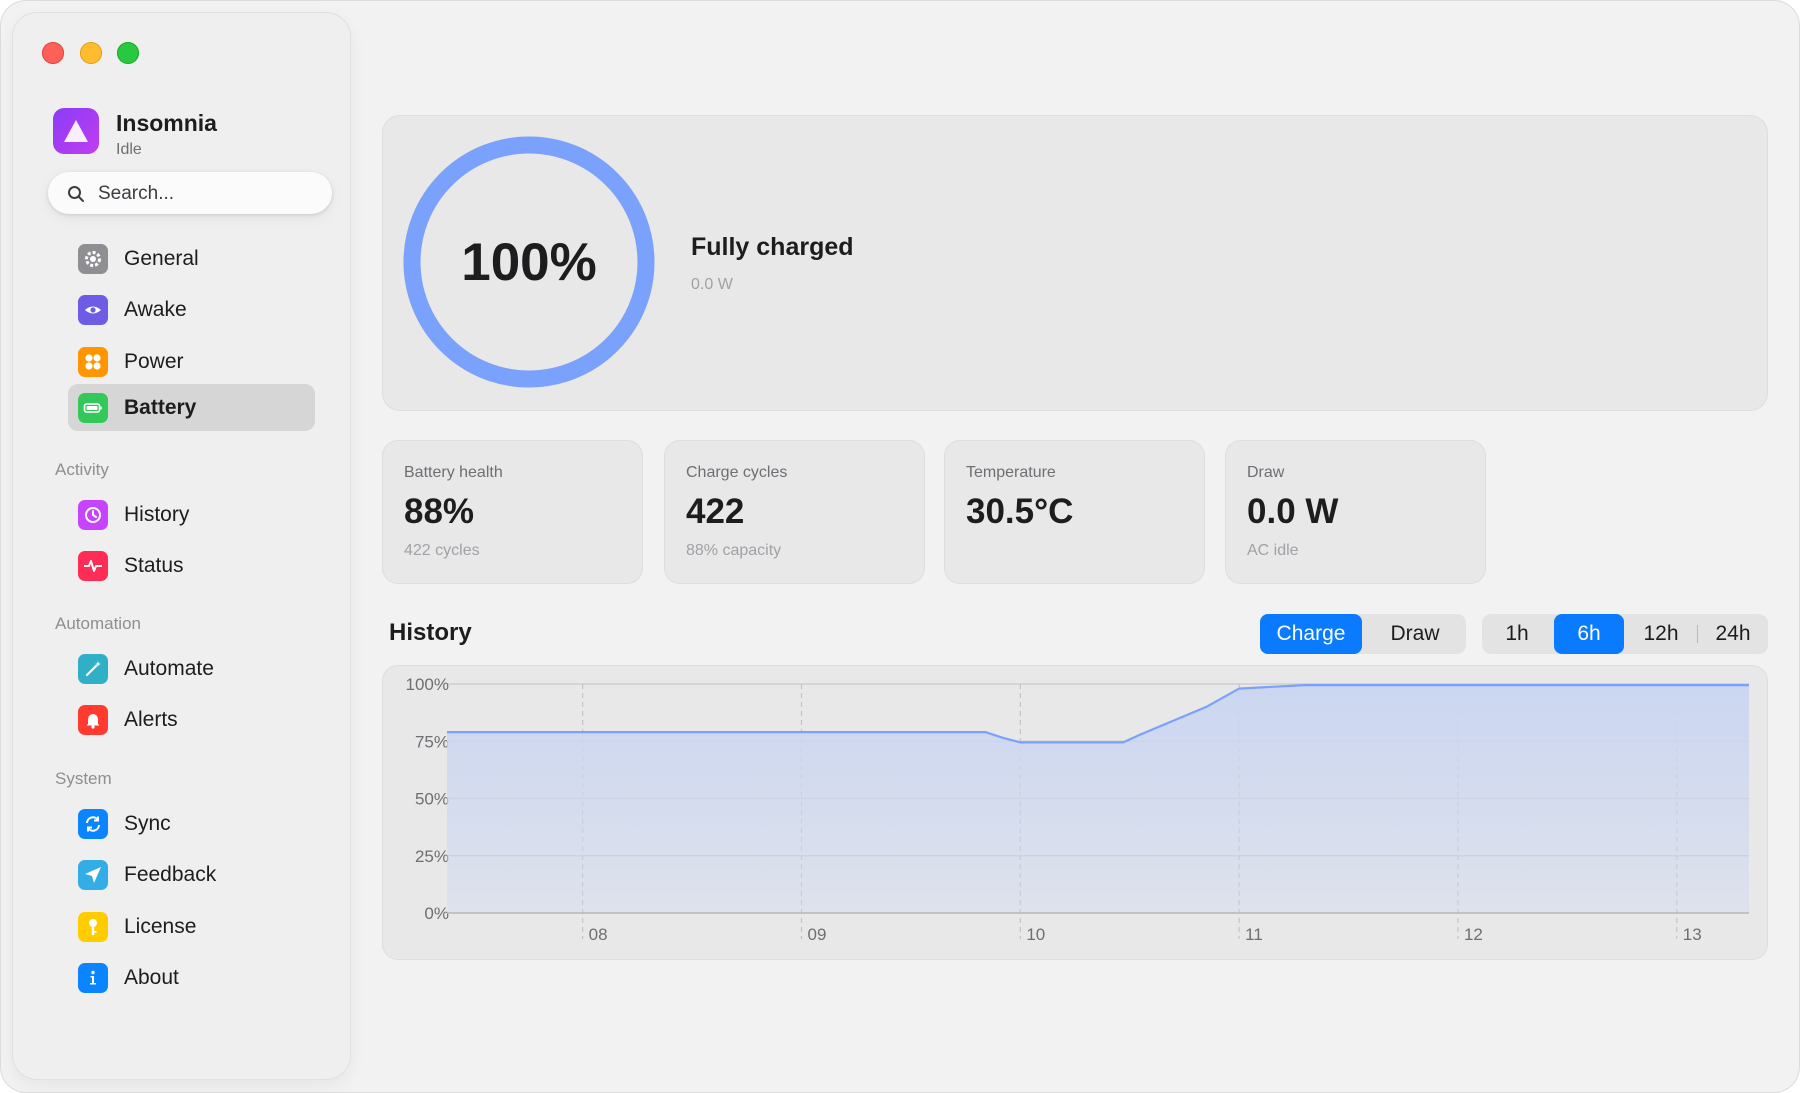 This screenshot has width=1800, height=1093. What do you see at coordinates (53, 53) in the screenshot?
I see `close-window-button` at bounding box center [53, 53].